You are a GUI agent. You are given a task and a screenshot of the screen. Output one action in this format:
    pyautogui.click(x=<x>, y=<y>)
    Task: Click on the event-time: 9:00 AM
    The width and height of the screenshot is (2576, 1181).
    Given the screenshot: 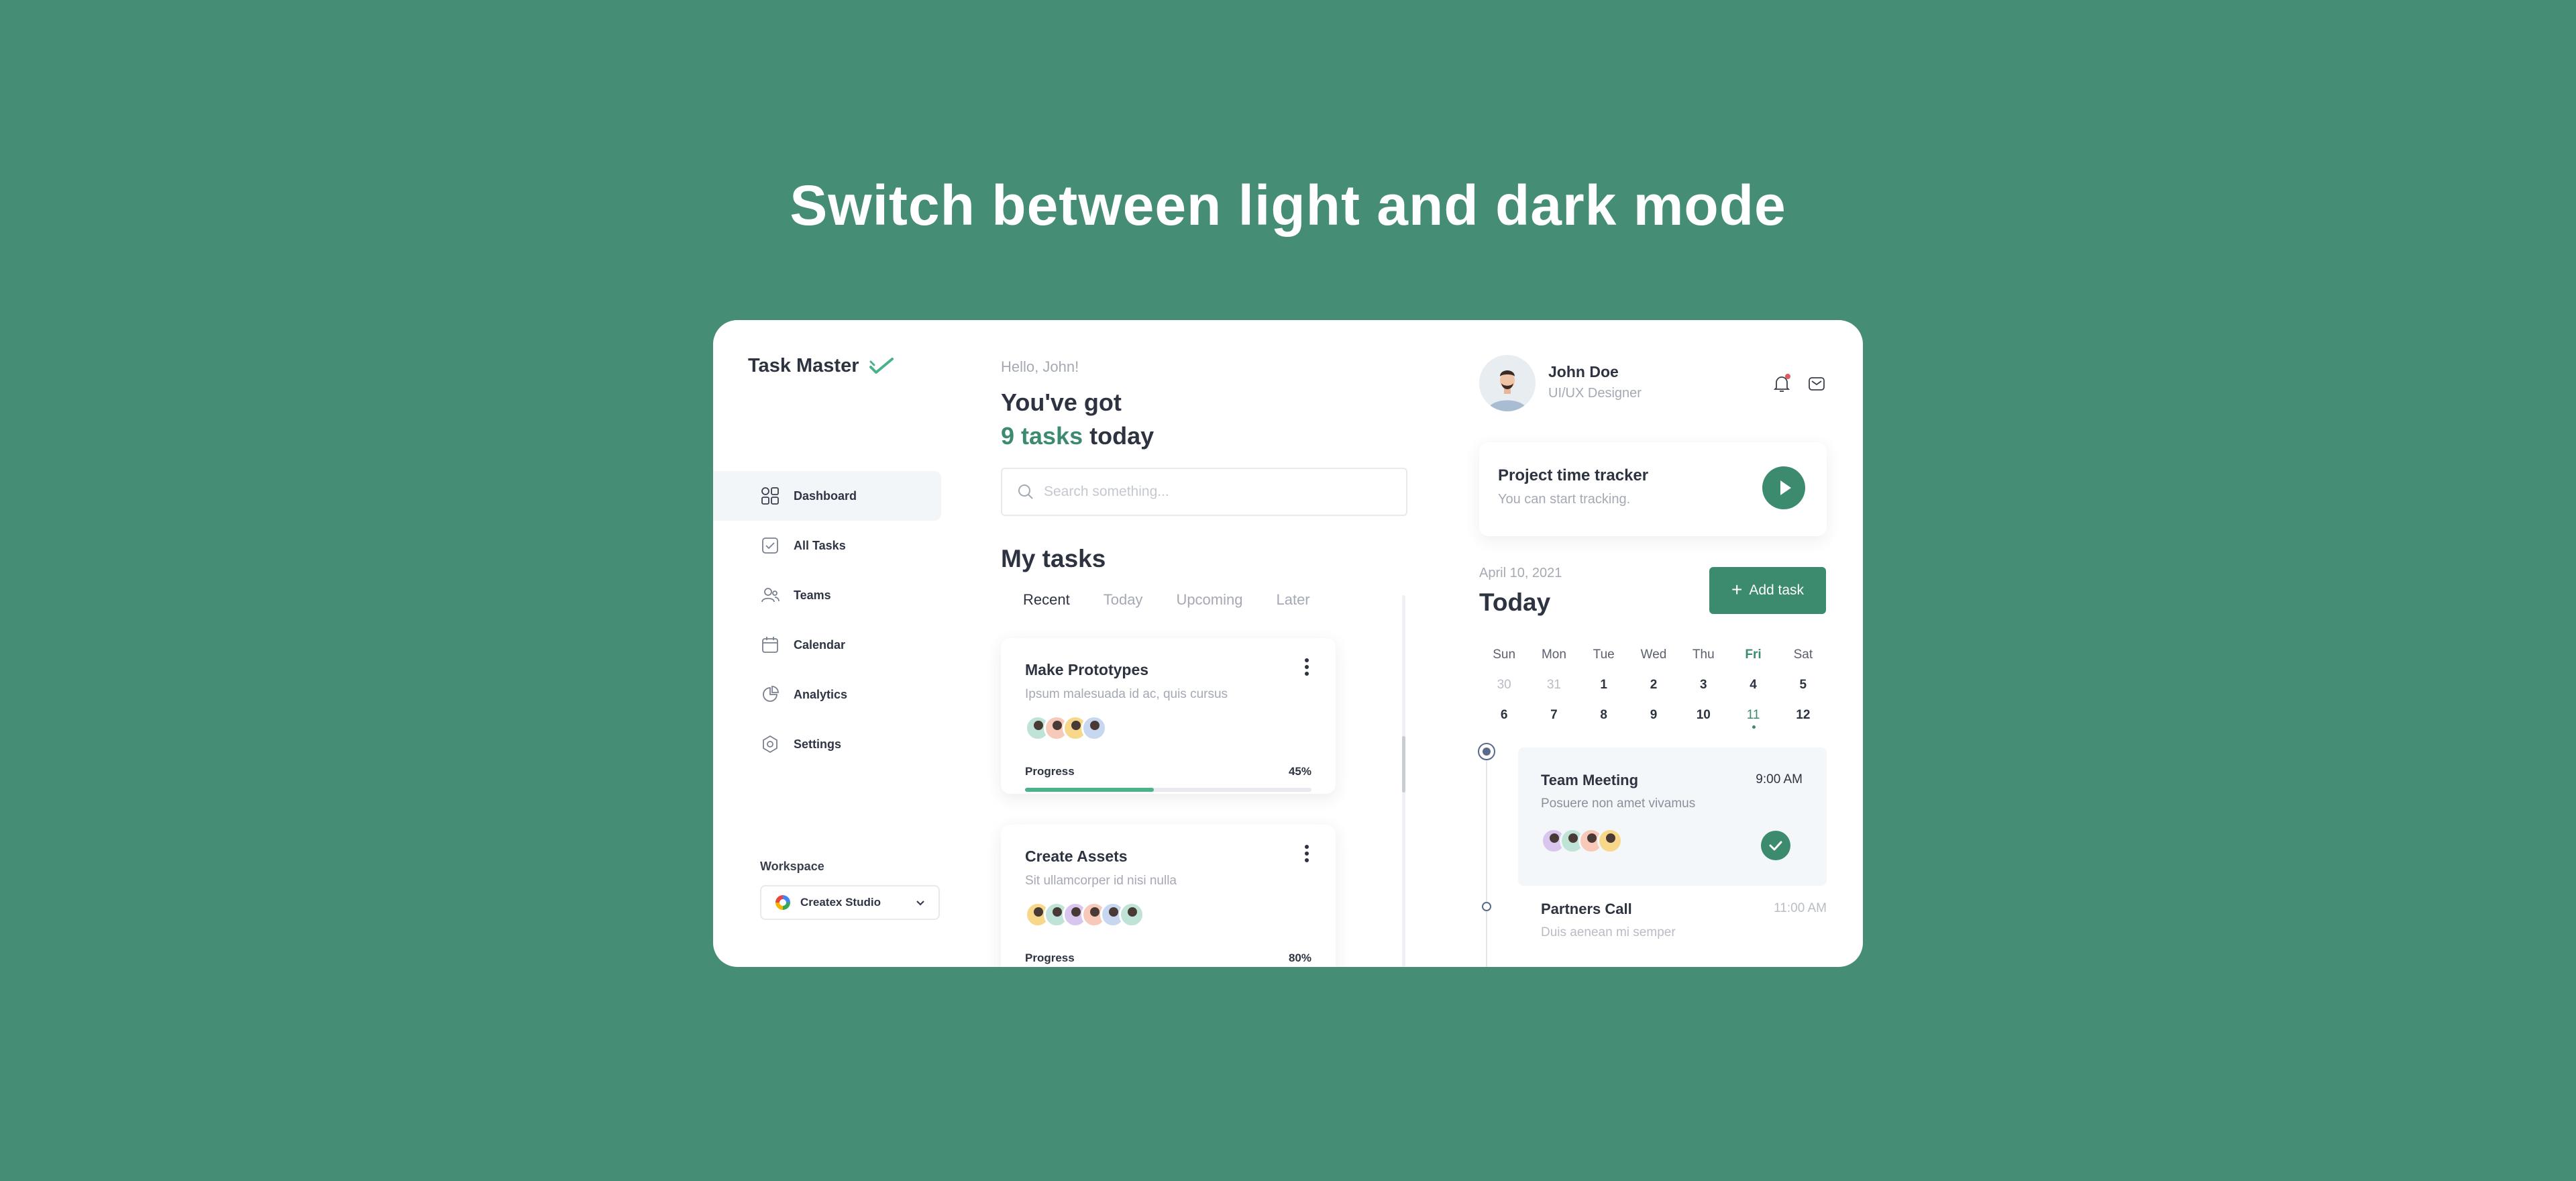 What is the action you would take?
    pyautogui.click(x=1779, y=779)
    